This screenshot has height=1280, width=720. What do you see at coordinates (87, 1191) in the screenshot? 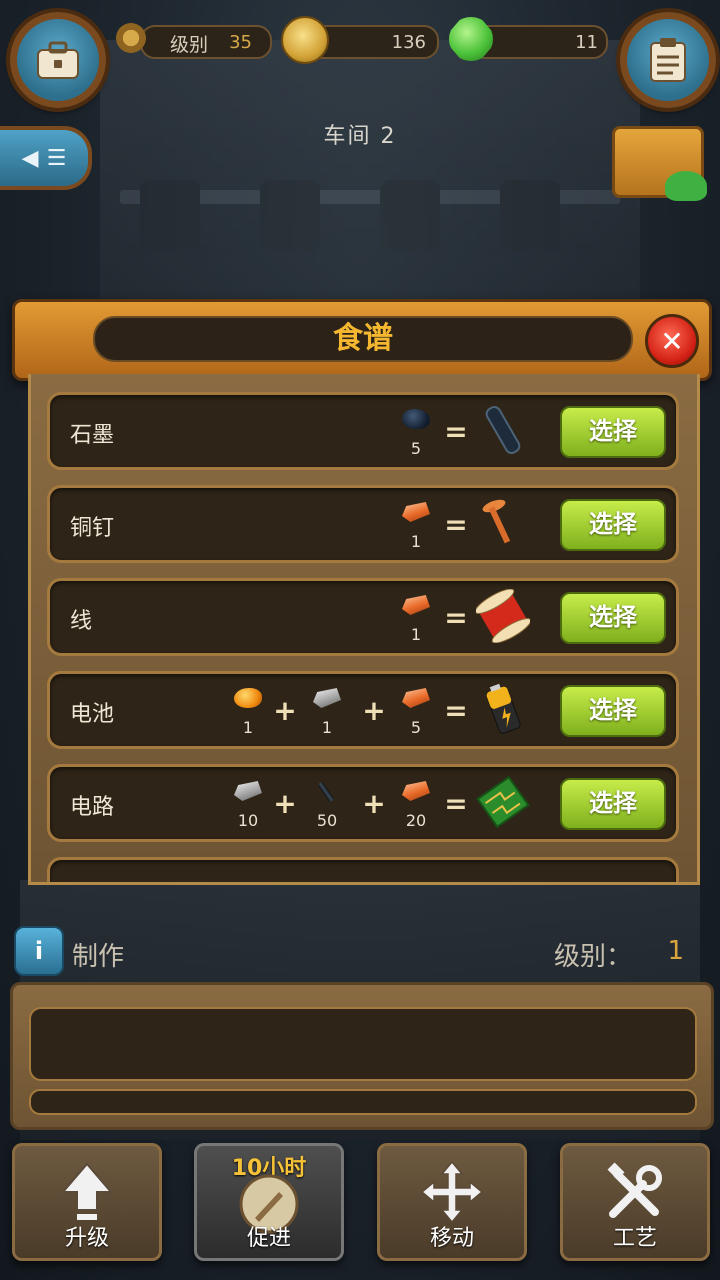
I see `arrow-up-icon` at bounding box center [87, 1191].